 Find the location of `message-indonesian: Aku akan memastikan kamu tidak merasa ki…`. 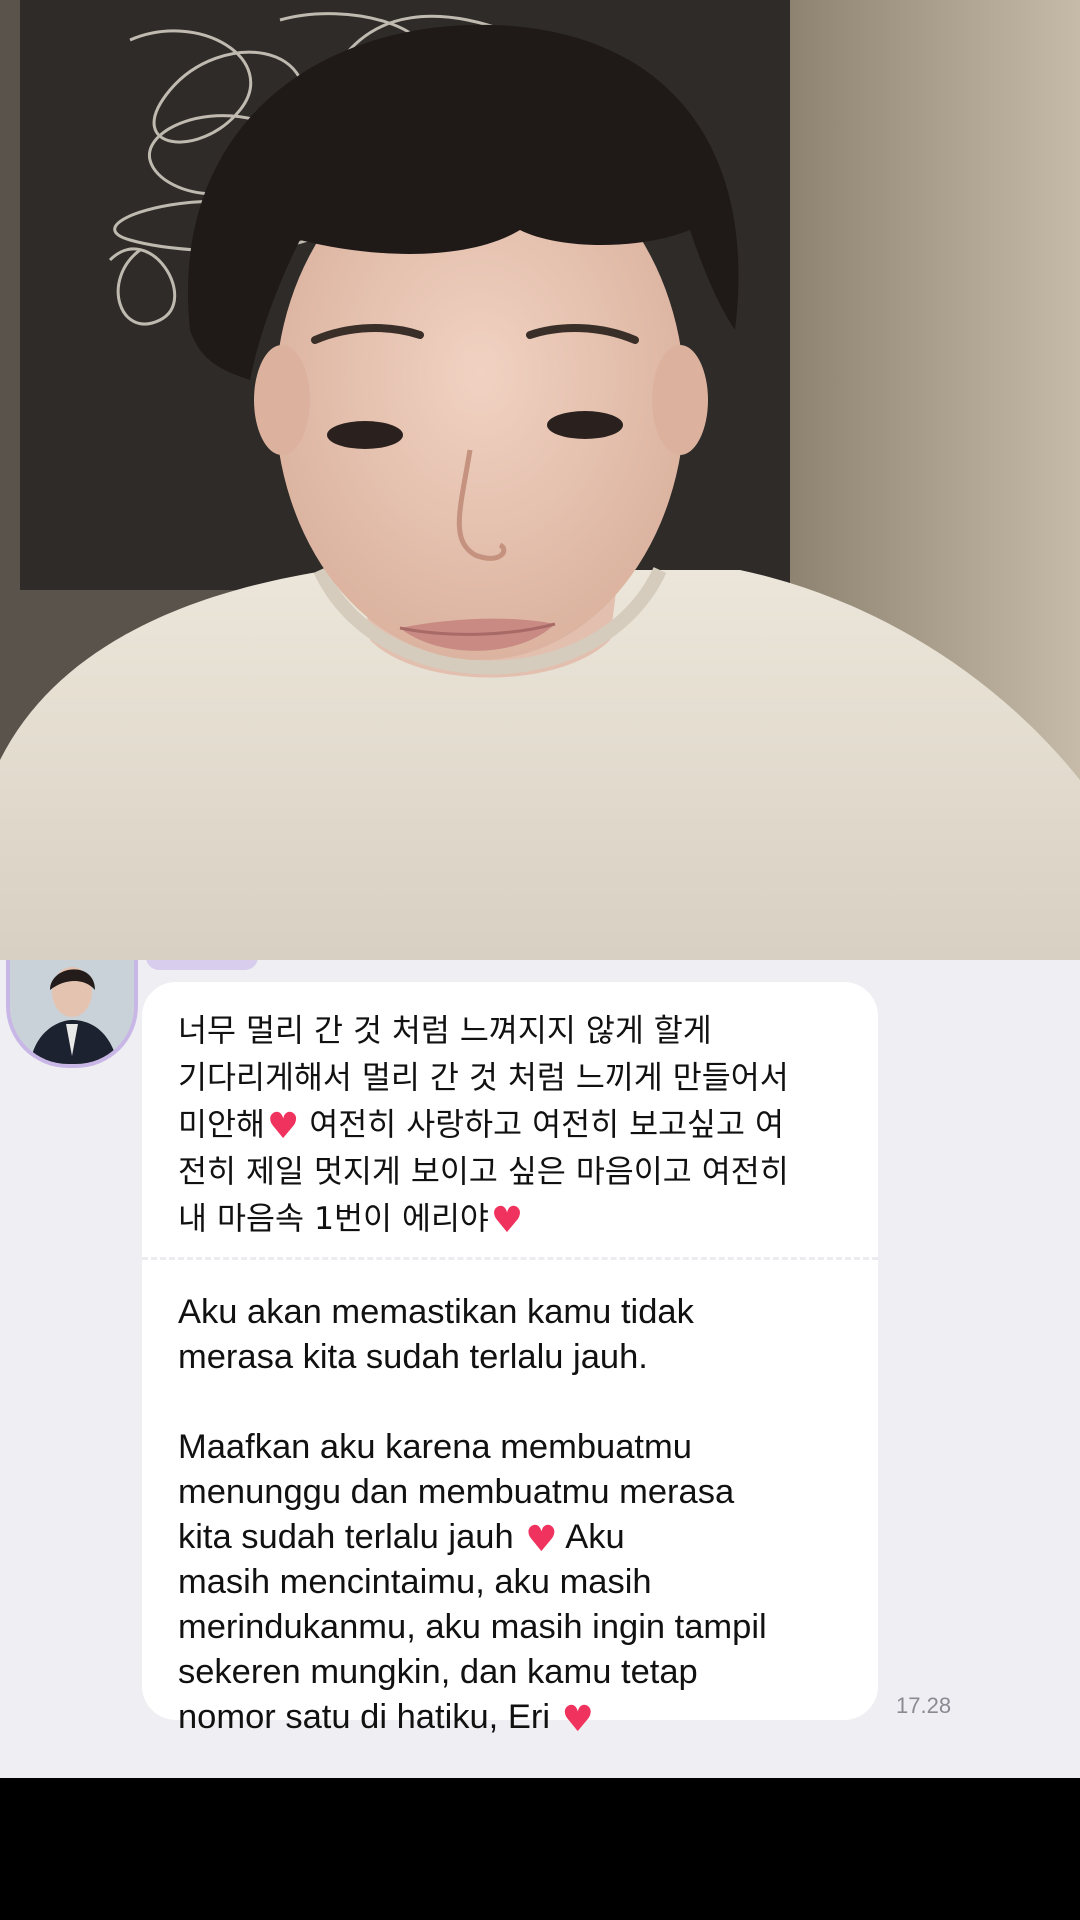

message-indonesian: Aku akan memastikan kamu tidak merasa ki… is located at coordinates (510, 1515).